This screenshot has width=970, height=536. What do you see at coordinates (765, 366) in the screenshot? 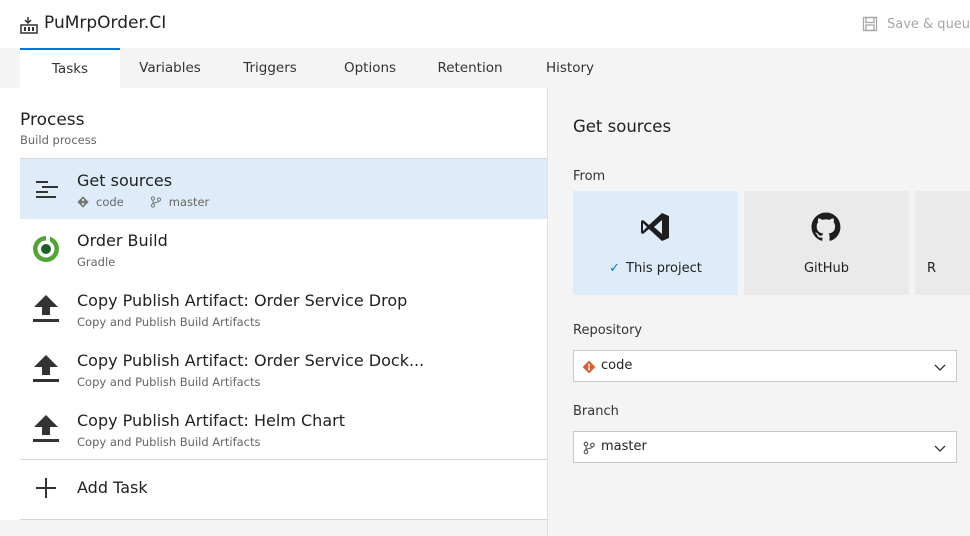
I see `repository-select: code` at bounding box center [765, 366].